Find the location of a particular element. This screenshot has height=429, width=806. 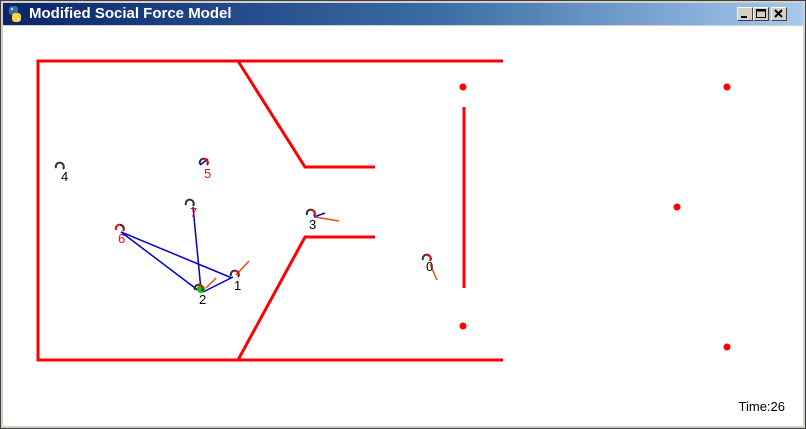

agents is located at coordinates (243, 224).